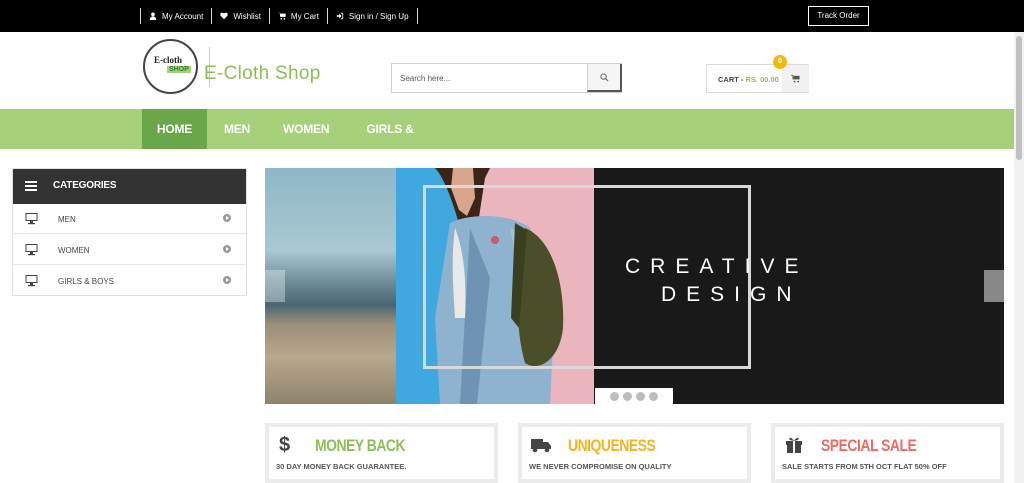 Image resolution: width=1024 pixels, height=483 pixels. What do you see at coordinates (869, 445) in the screenshot?
I see `feature-title: SPECIAL SALE` at bounding box center [869, 445].